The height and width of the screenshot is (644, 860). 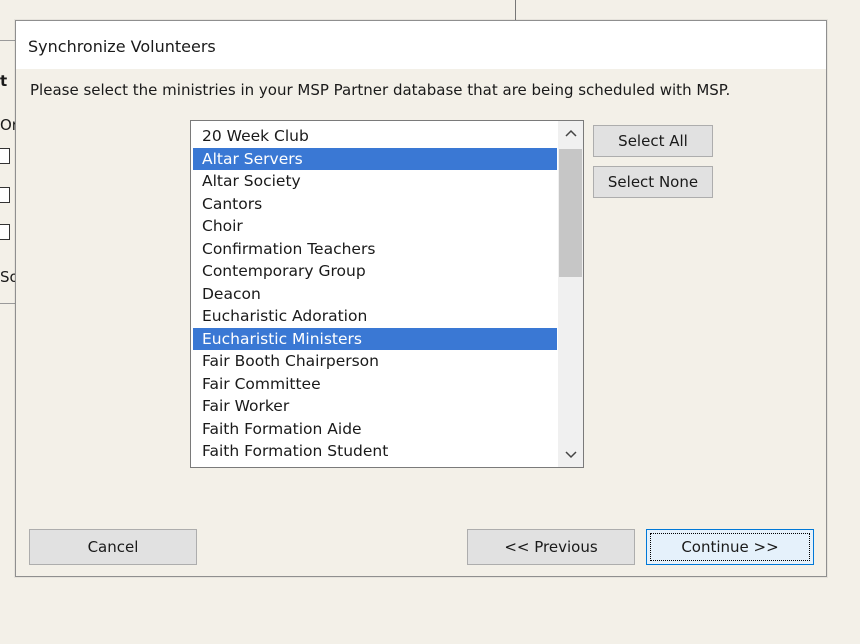 What do you see at coordinates (421, 45) in the screenshot?
I see `dialog-titlebar: Synchronize Volunteers` at bounding box center [421, 45].